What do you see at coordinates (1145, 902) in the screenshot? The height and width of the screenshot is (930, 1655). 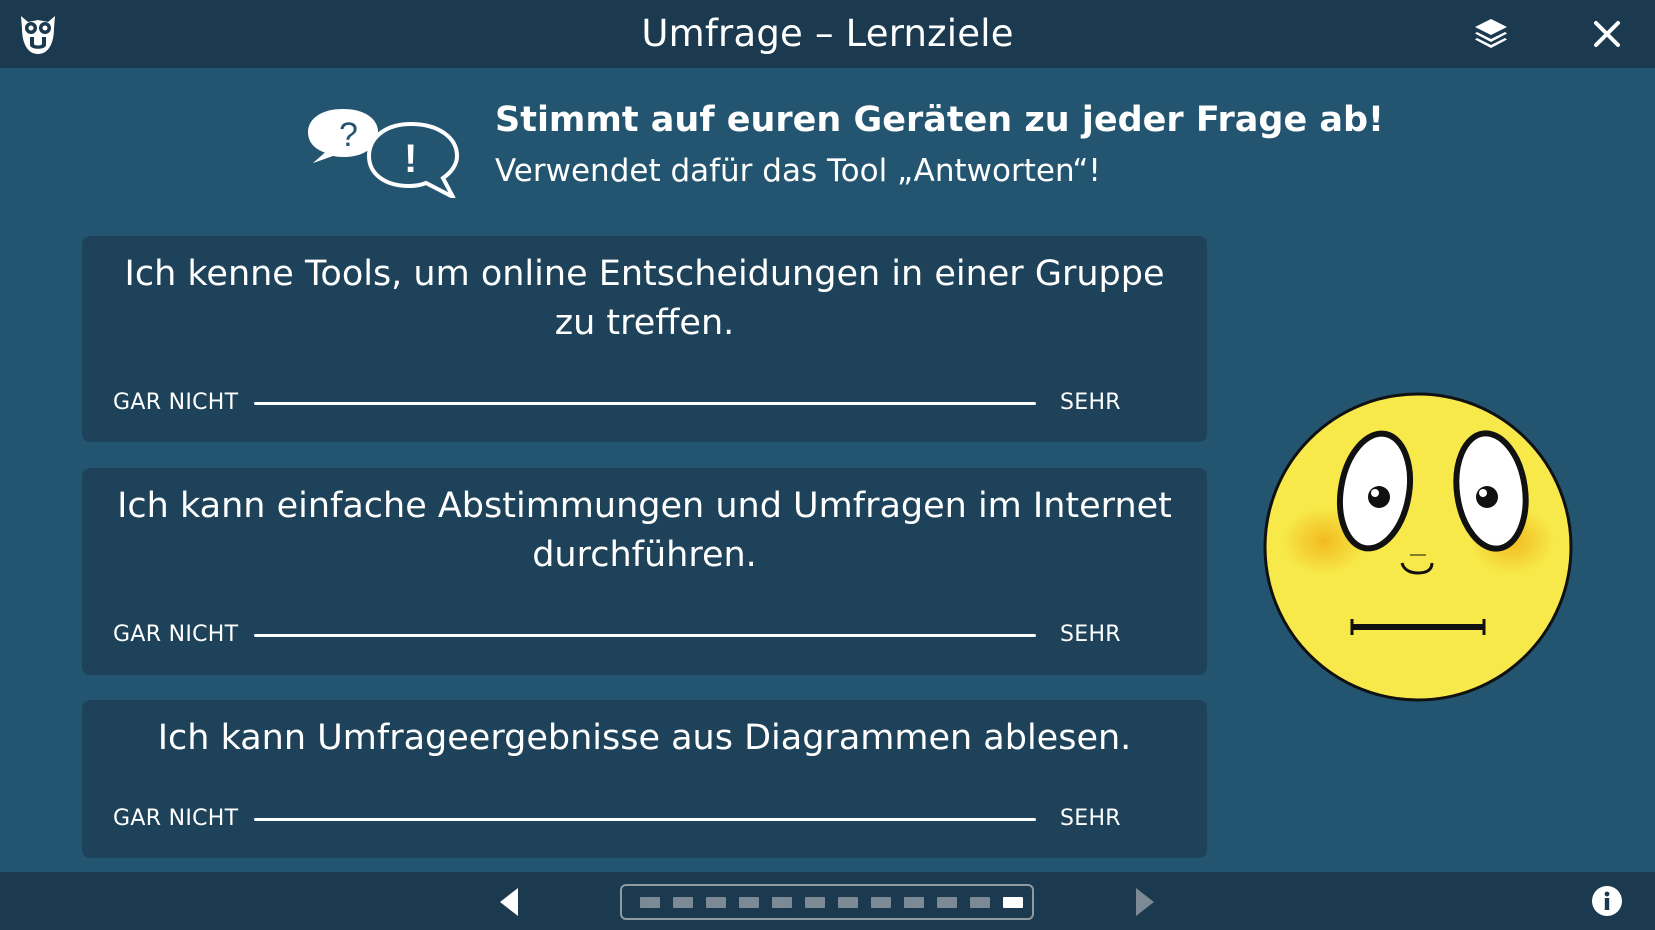 I see `triangle-right-icon` at bounding box center [1145, 902].